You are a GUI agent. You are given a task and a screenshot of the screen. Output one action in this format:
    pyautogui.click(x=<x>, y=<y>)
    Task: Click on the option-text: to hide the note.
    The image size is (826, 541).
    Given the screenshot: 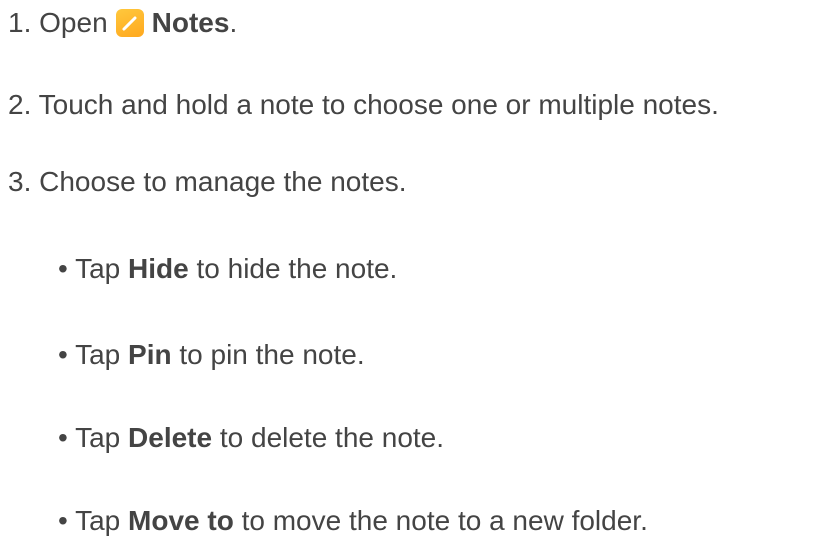 What is the action you would take?
    pyautogui.click(x=297, y=268)
    